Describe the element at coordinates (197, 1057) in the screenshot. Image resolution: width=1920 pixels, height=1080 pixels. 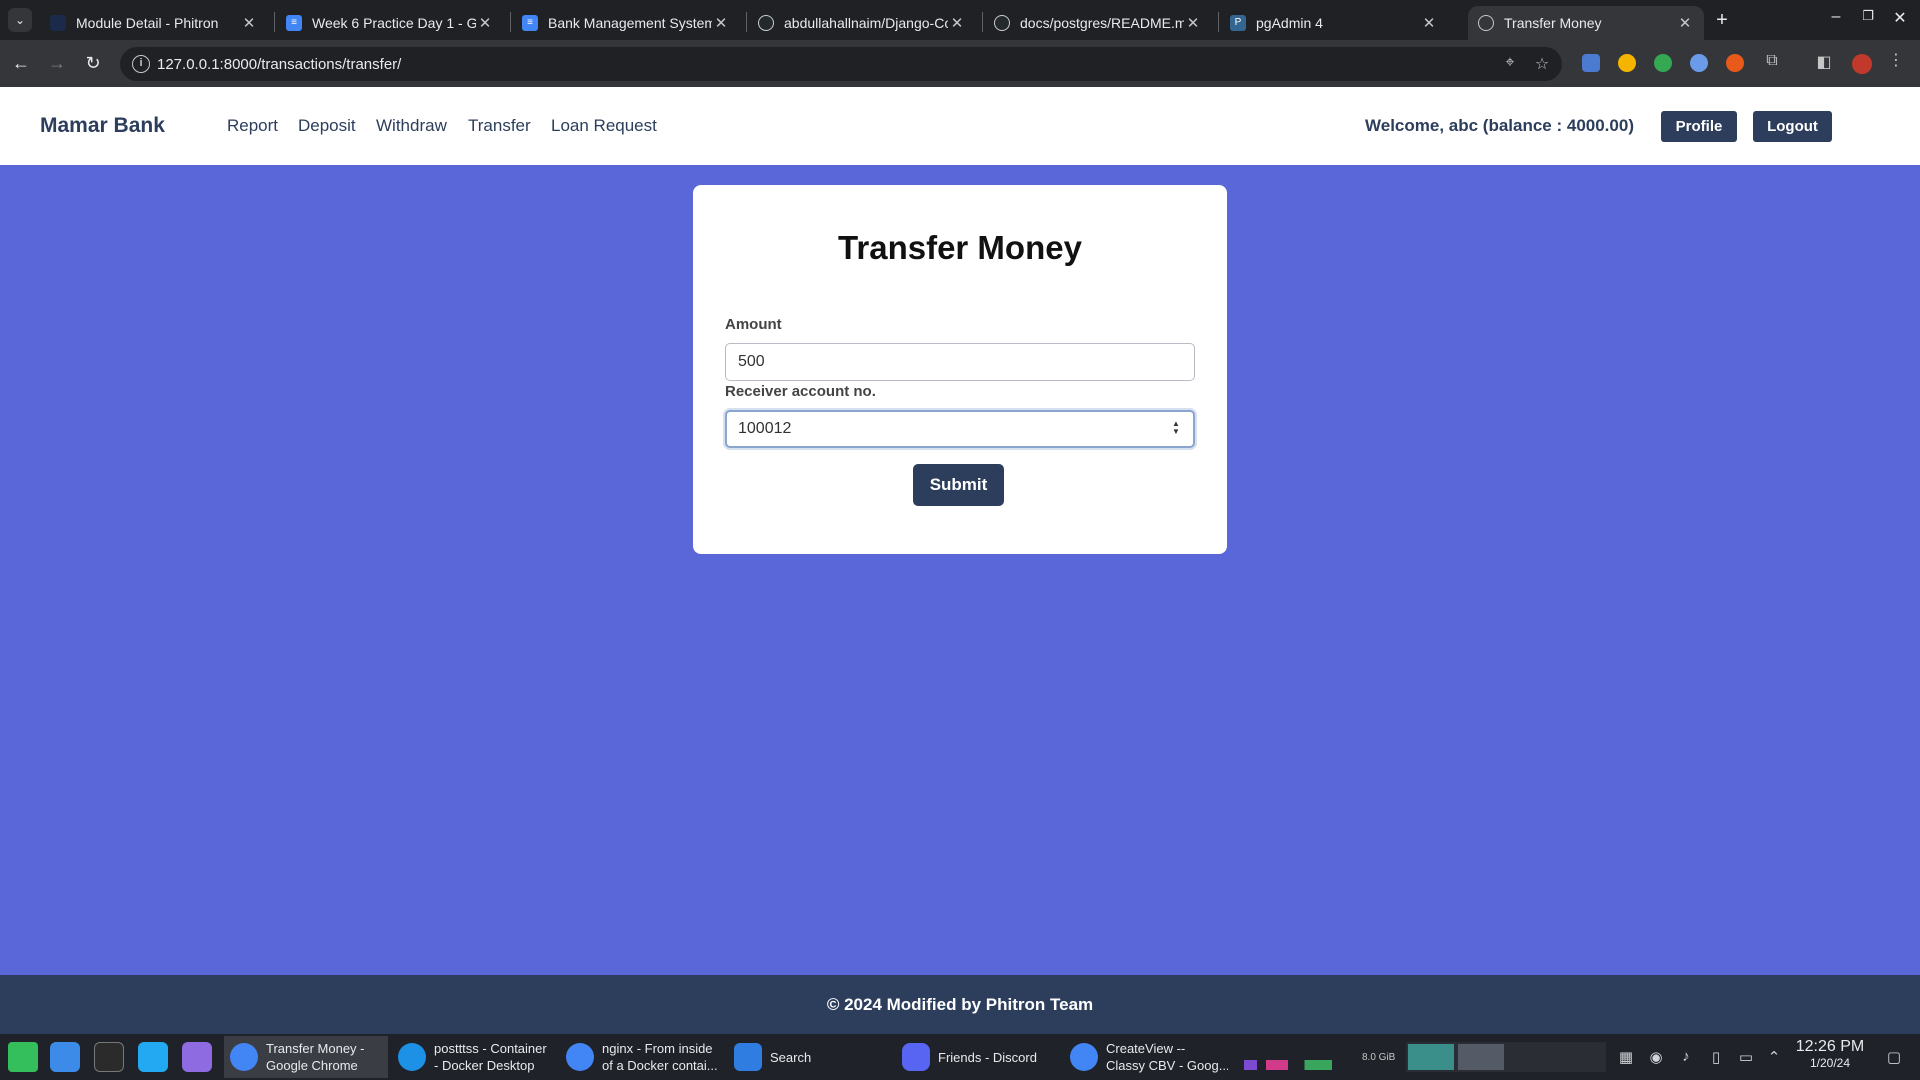
I see `obsidian-icon` at that location.